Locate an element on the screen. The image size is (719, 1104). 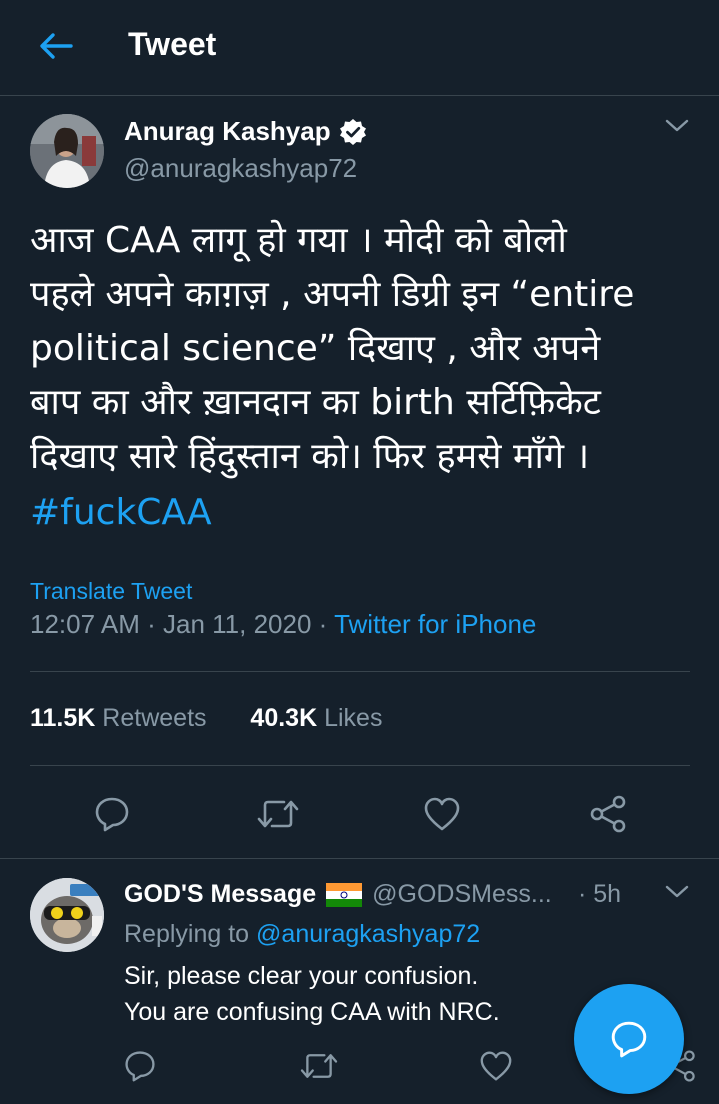
engagement-stats: 11.5K Retweets 40.3K Likes is located at coordinates (206, 718).